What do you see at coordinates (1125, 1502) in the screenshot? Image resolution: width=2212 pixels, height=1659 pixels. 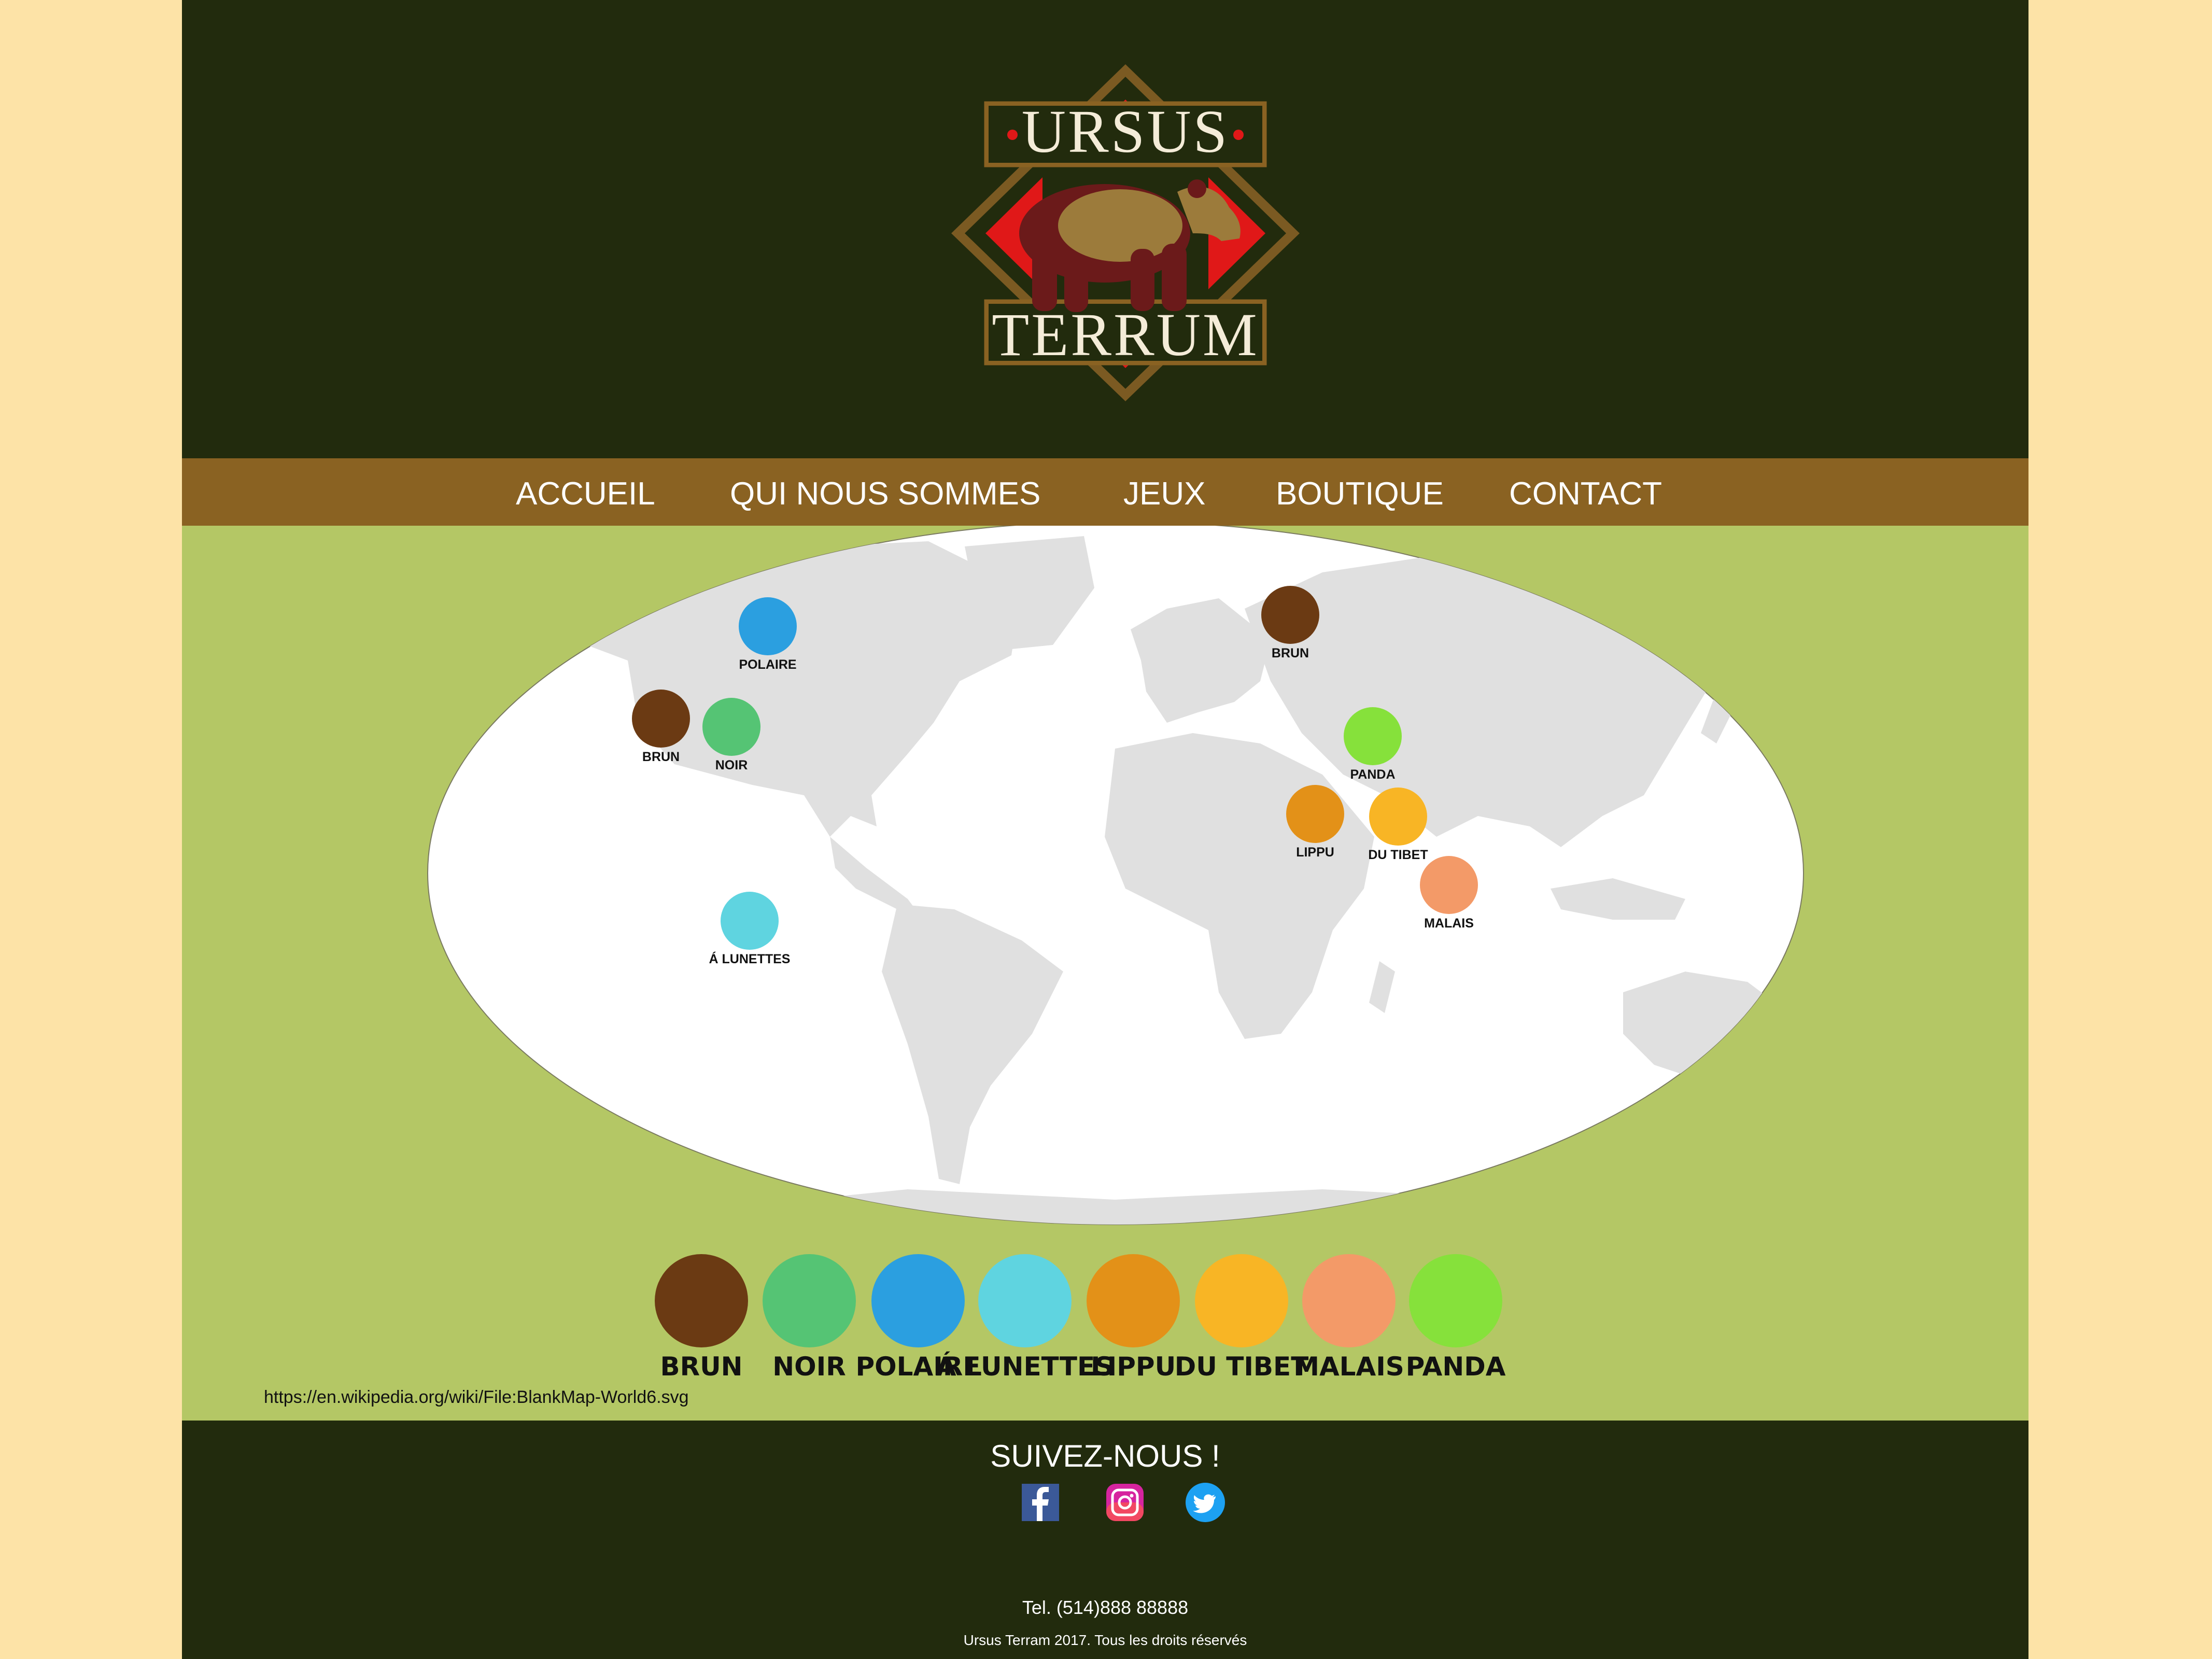 I see `instagram-icon` at bounding box center [1125, 1502].